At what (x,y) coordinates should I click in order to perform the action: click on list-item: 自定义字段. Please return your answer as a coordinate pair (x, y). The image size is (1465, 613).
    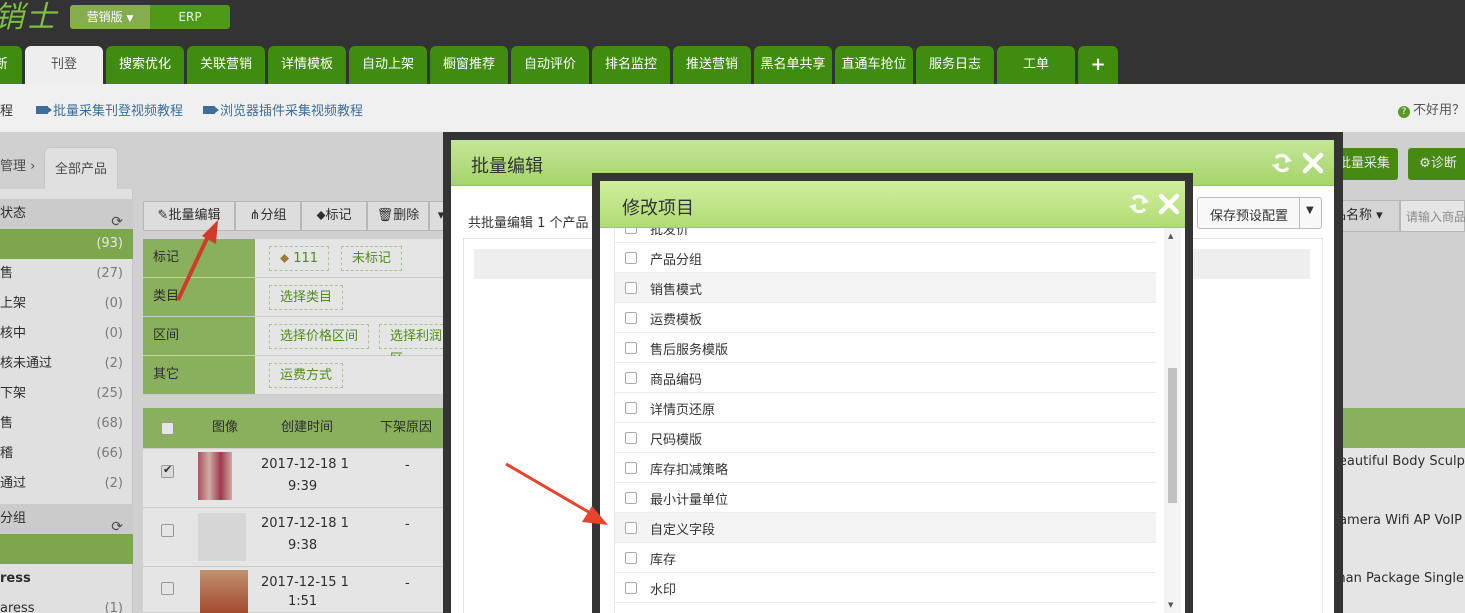
    Looking at the image, I should click on (885, 528).